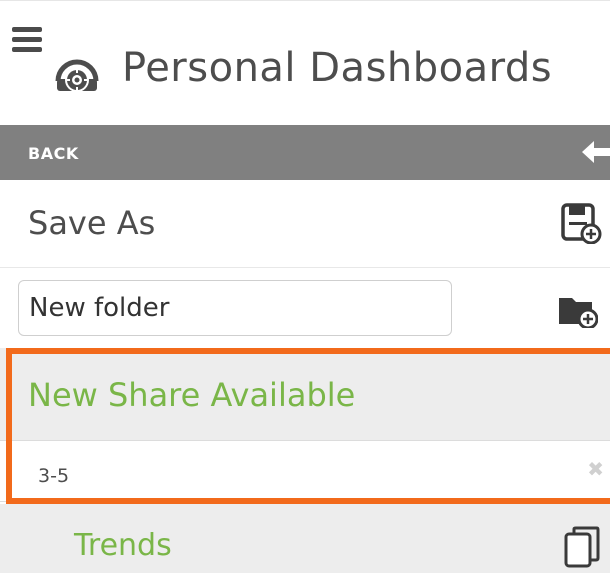 This screenshot has height=573, width=610. Describe the element at coordinates (92, 223) in the screenshot. I see `save-as-label: Save As` at that location.